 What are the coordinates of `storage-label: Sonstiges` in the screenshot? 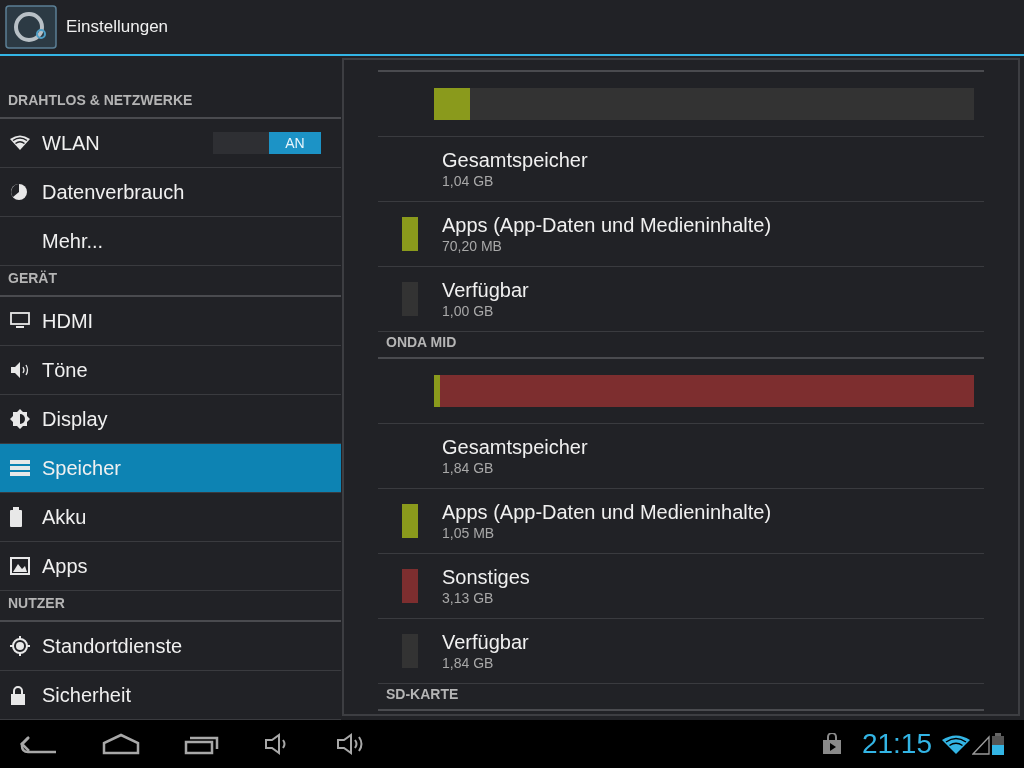 It's located at (486, 577).